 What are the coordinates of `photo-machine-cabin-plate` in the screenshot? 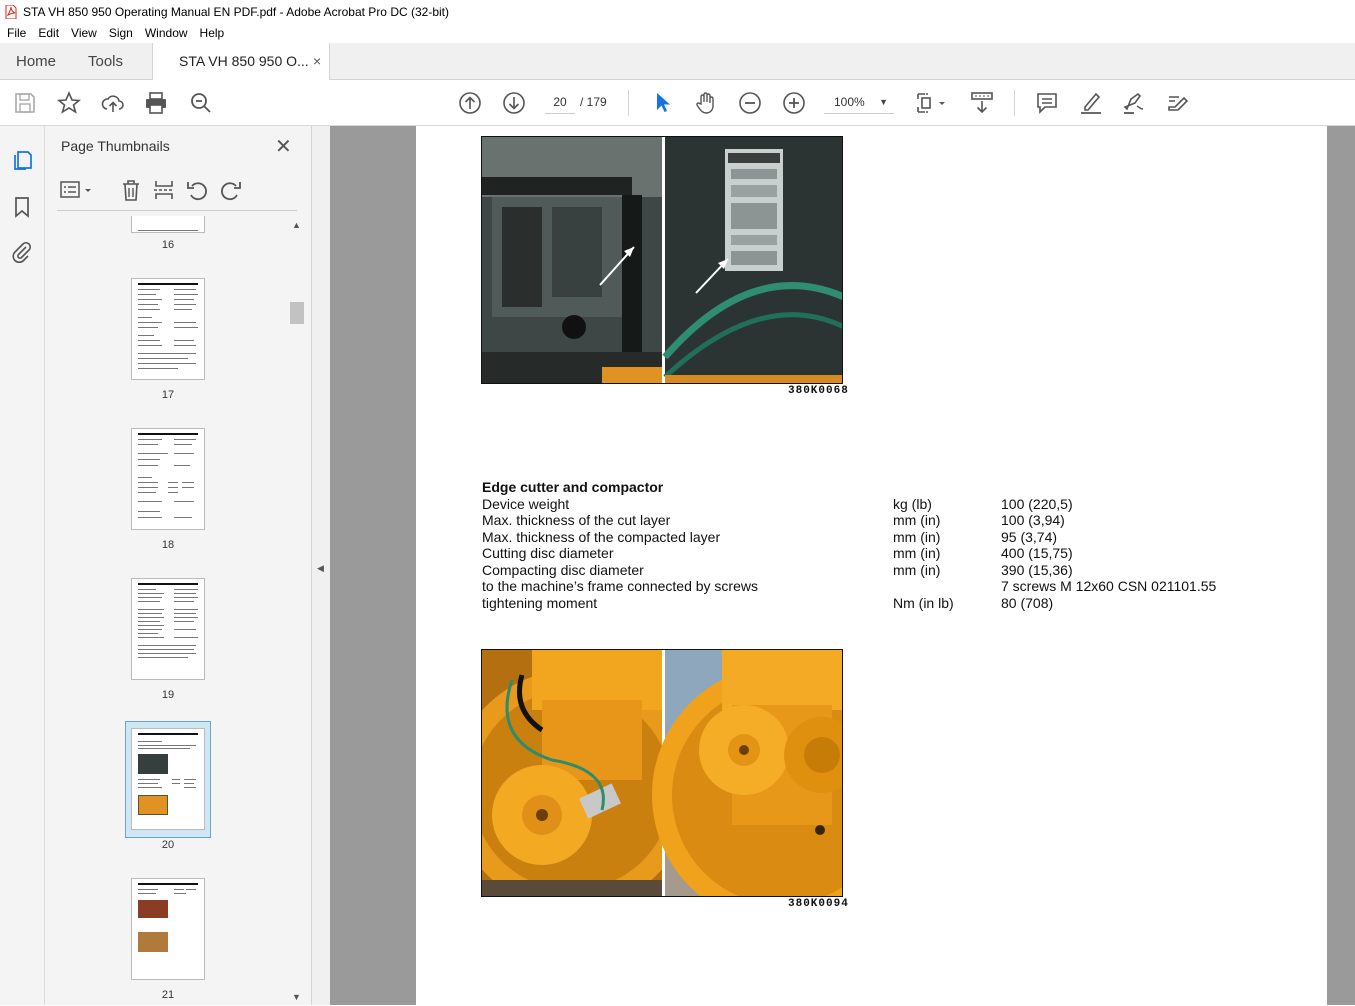 It's located at (662, 260).